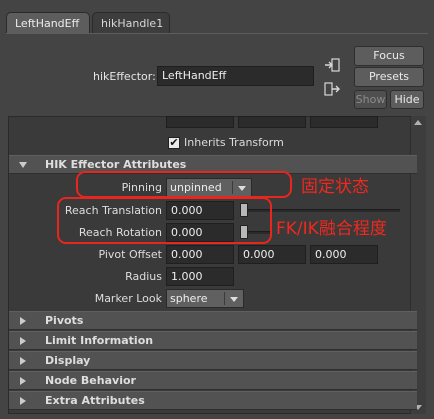 The height and width of the screenshot is (419, 434). What do you see at coordinates (224, 298) in the screenshot?
I see `dropdown-separator` at bounding box center [224, 298].